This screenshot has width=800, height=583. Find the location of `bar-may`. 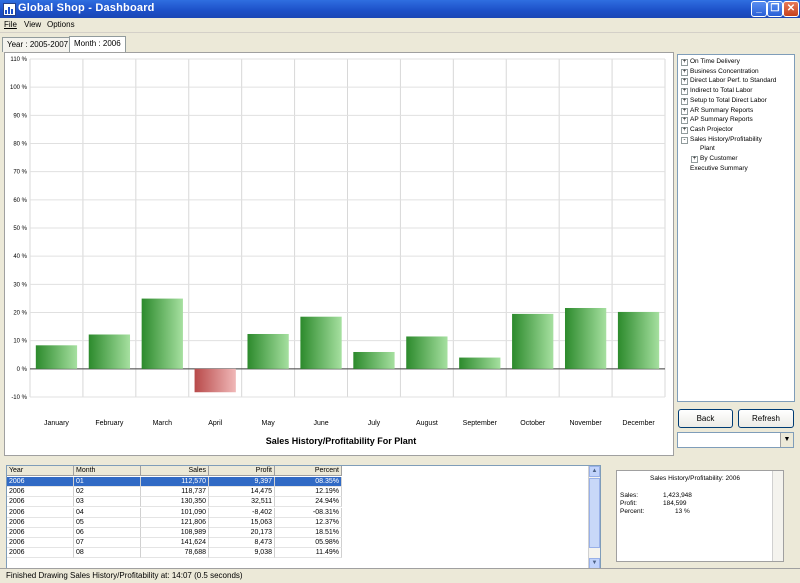

bar-may is located at coordinates (268, 351).